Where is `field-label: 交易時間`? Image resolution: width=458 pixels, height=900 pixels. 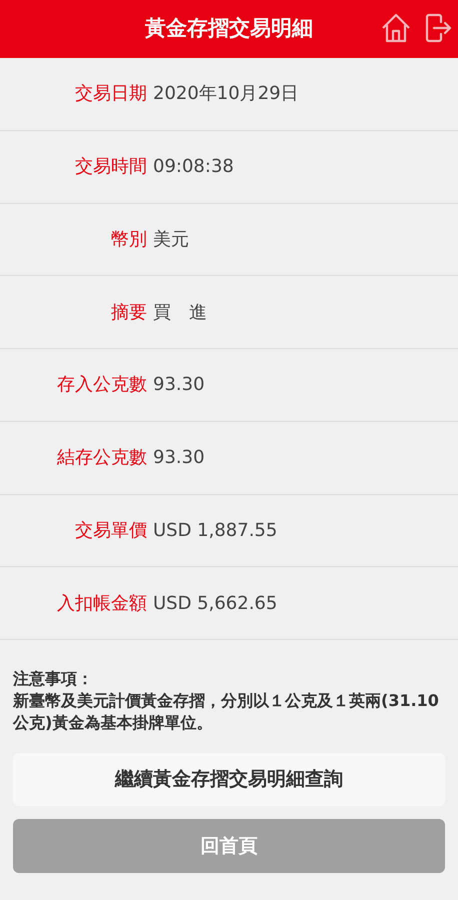
field-label: 交易時間 is located at coordinates (110, 167).